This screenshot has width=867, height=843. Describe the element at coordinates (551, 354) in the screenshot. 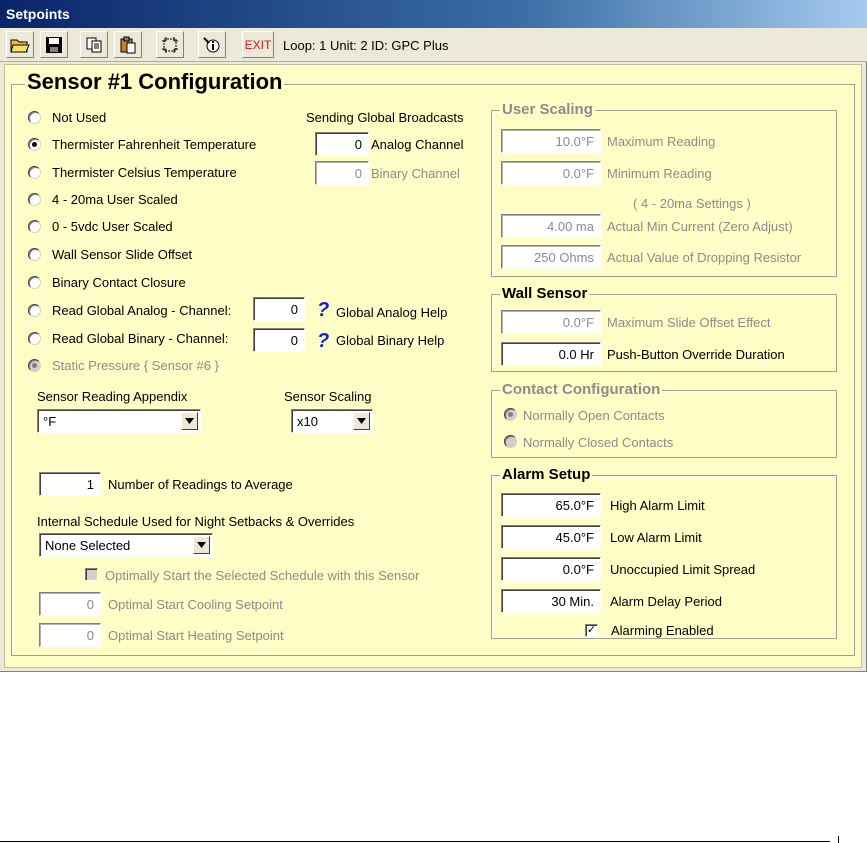

I see `override-duration-input: 0.0 Hr` at that location.